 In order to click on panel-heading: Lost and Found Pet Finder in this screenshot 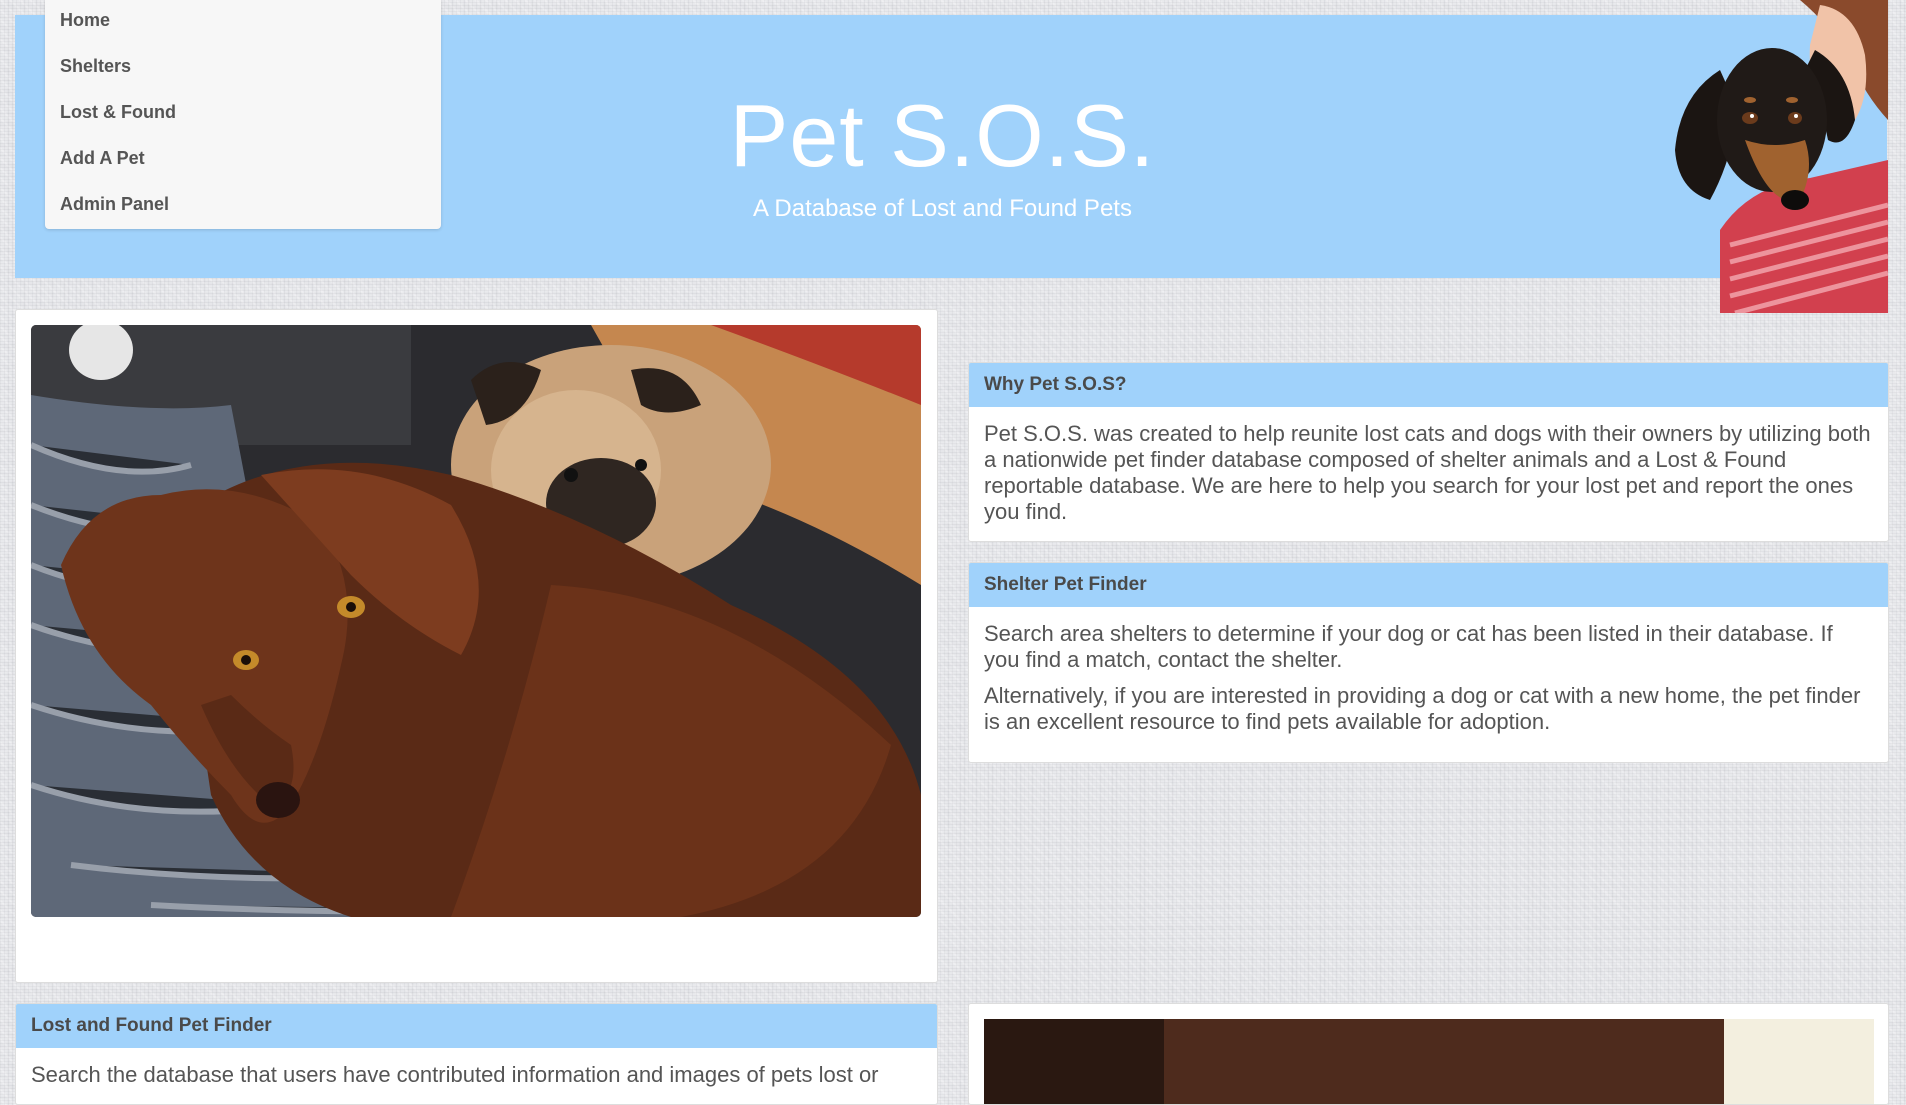, I will do `click(476, 1026)`.